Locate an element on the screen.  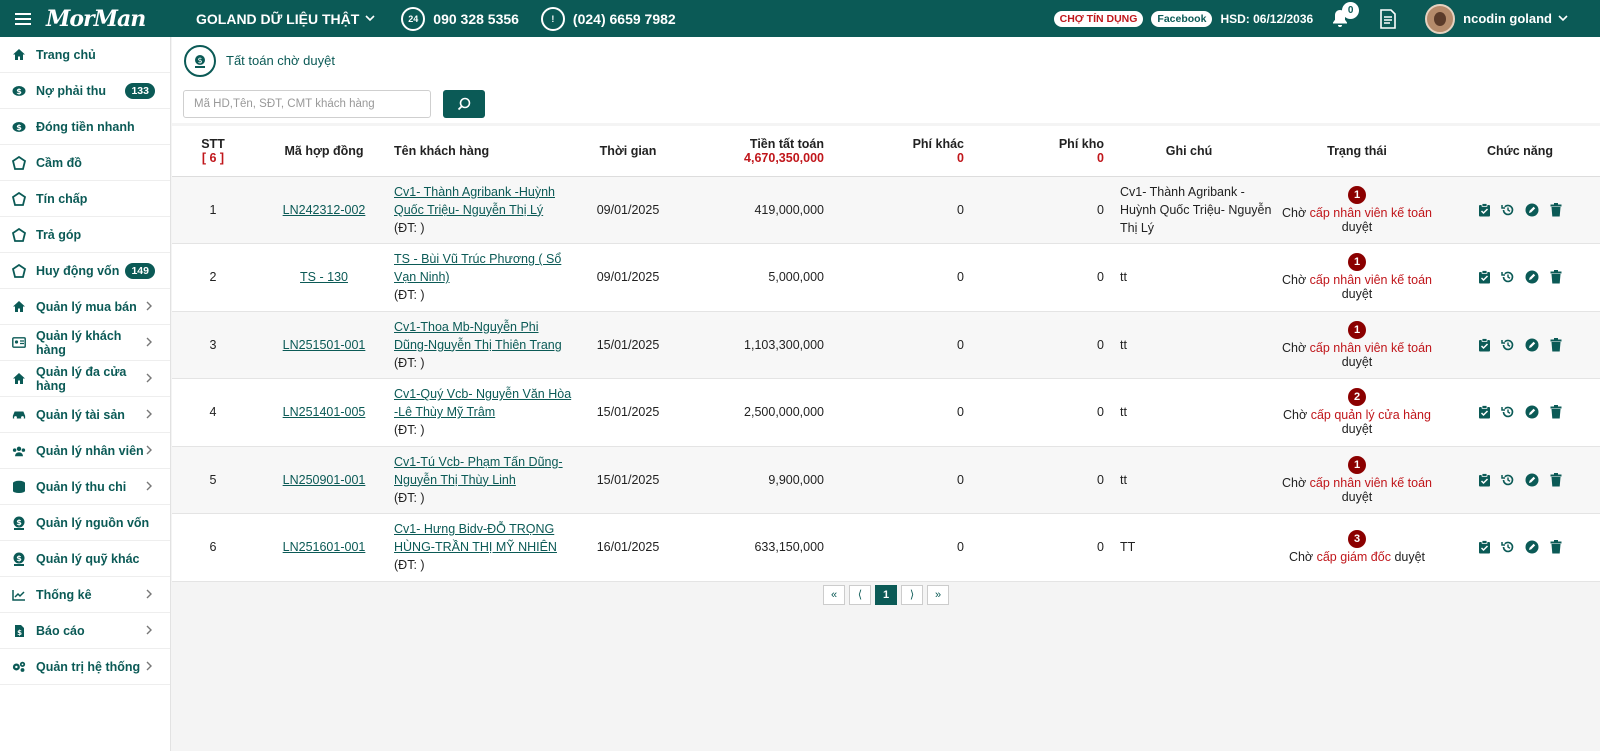
status-wait: Chờ is located at coordinates (1294, 347).